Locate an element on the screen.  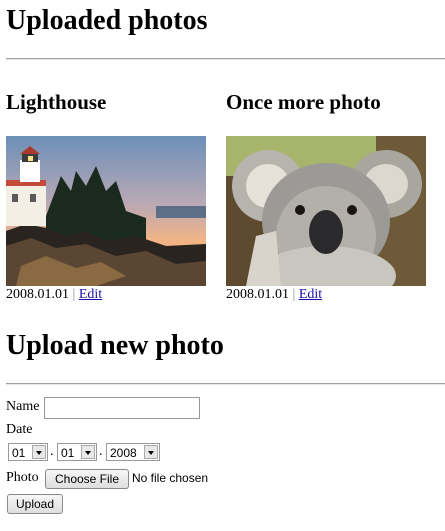
day-select: 01 is located at coordinates (28, 452).